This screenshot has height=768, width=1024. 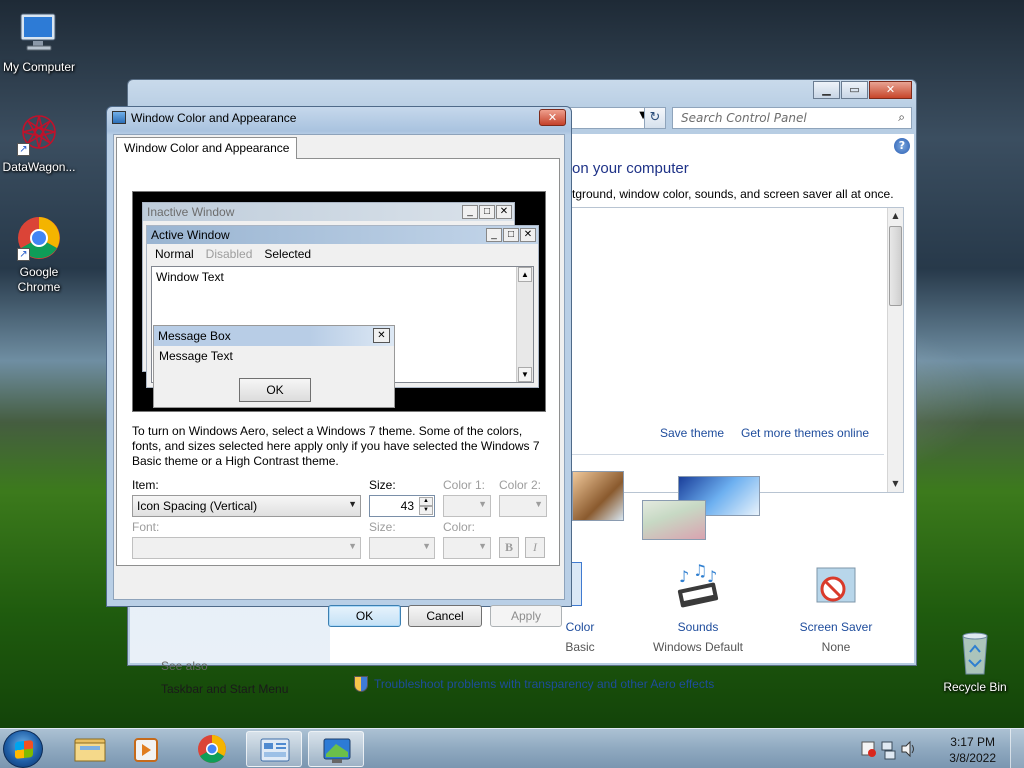 I want to click on taskbar-control-panel, so click(x=274, y=749).